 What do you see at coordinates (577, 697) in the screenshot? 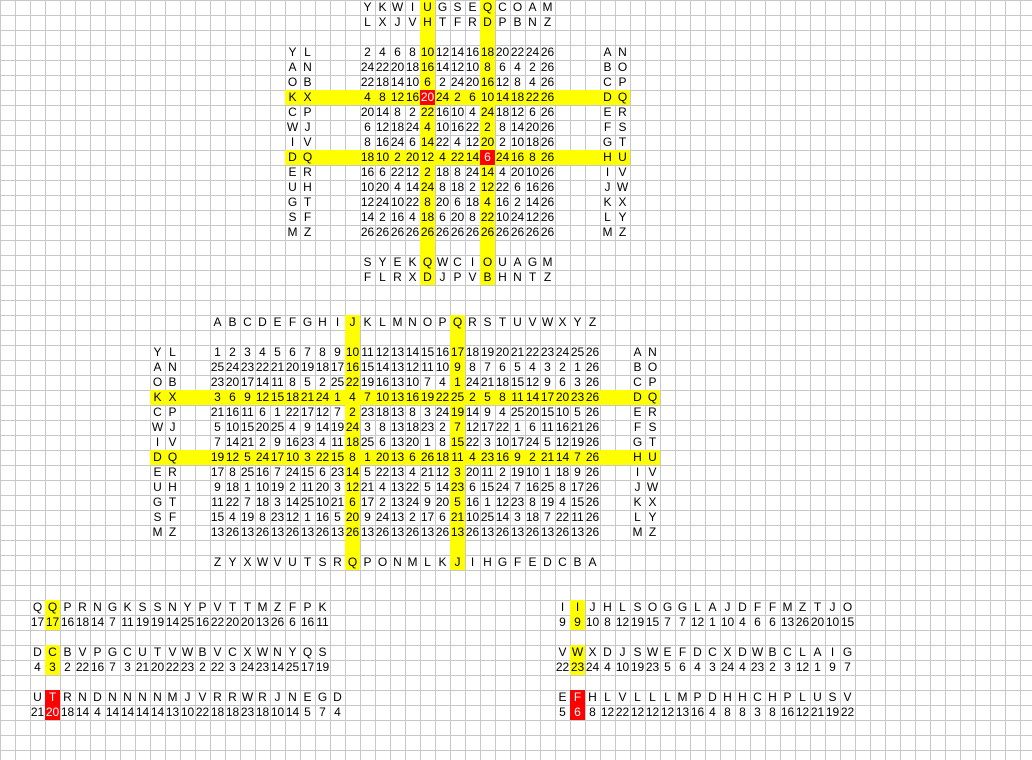
I see `marked-cell: F` at bounding box center [577, 697].